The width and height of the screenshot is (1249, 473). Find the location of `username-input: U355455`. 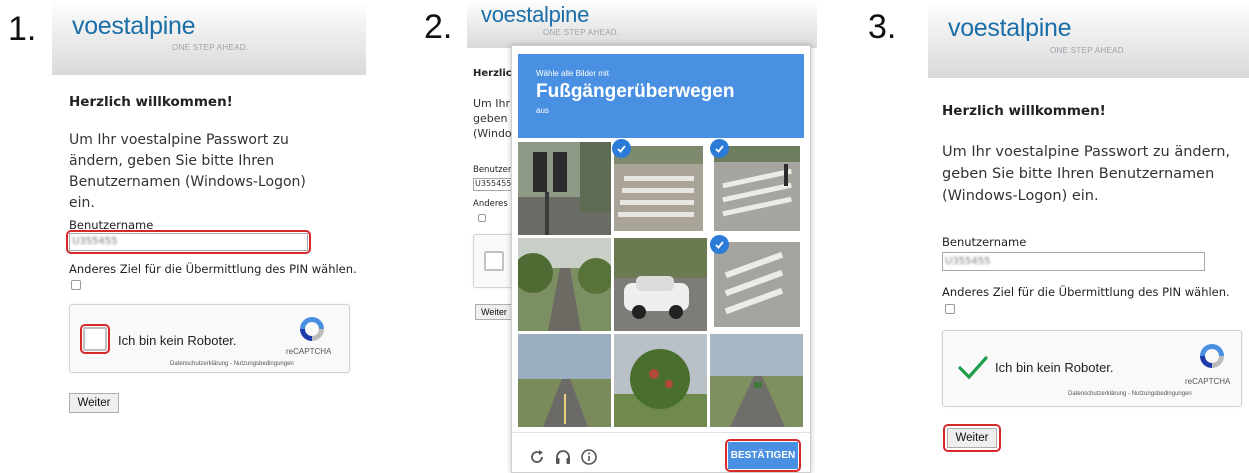

username-input: U355455 is located at coordinates (1073, 261).